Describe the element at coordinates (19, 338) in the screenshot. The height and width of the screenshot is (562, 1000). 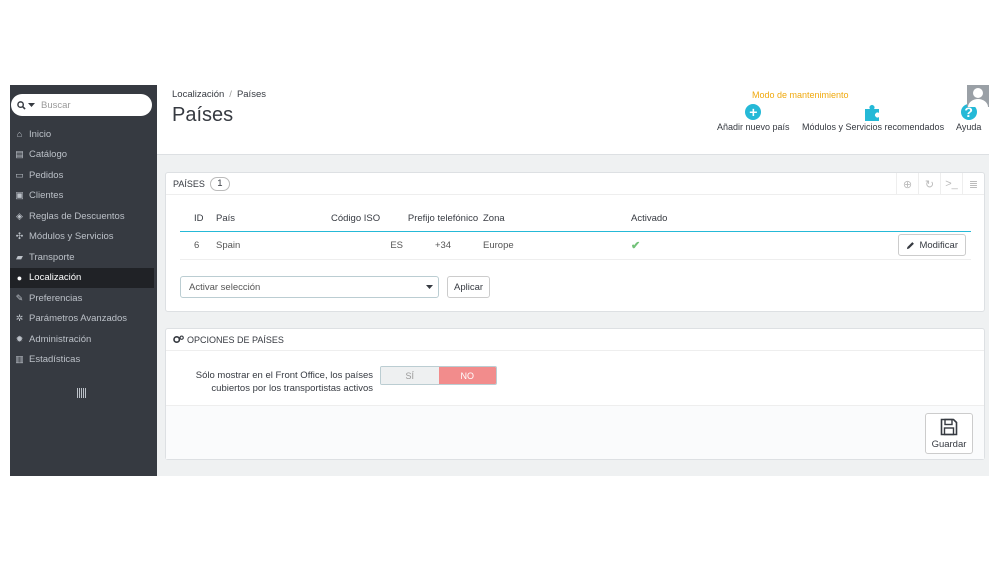
I see `gear-icon: ✹` at that location.